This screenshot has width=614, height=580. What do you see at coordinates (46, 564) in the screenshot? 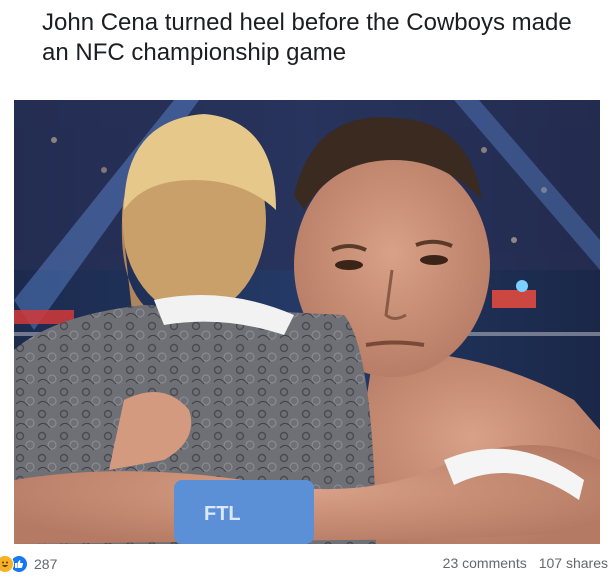
I see `reaction-count: 287` at bounding box center [46, 564].